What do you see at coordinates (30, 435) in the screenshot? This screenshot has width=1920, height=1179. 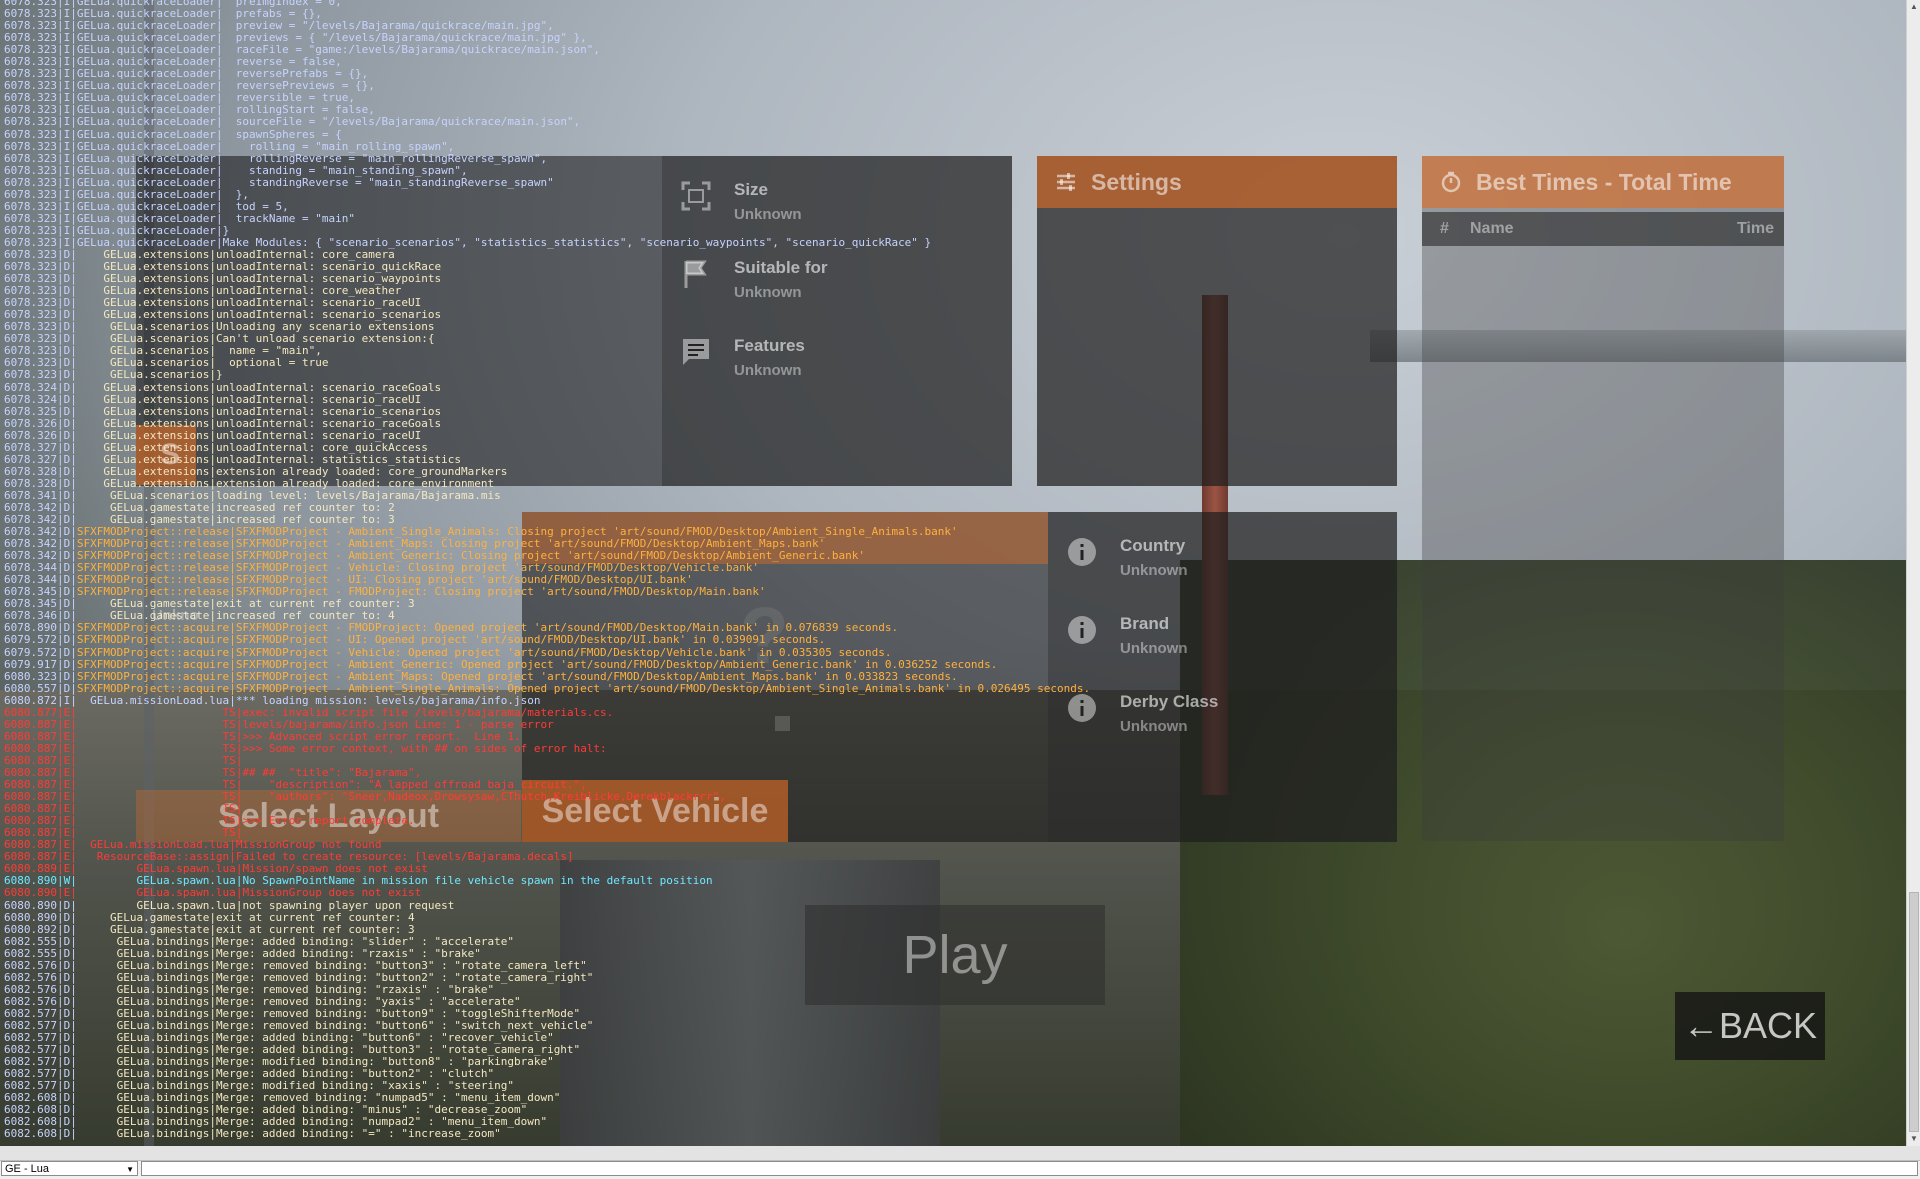 I see `log-timestamp: 6078.326` at bounding box center [30, 435].